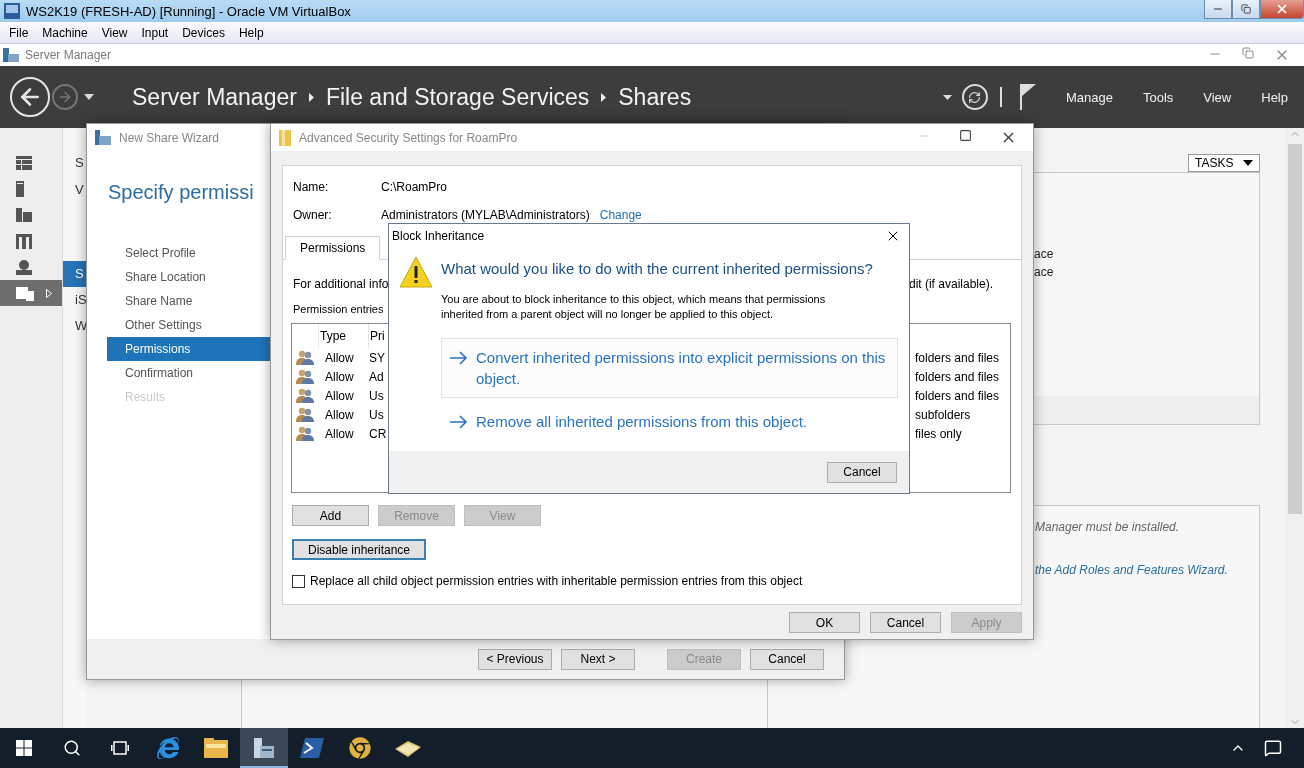  What do you see at coordinates (655, 97) in the screenshot?
I see `breadcrumb-item: Shares` at bounding box center [655, 97].